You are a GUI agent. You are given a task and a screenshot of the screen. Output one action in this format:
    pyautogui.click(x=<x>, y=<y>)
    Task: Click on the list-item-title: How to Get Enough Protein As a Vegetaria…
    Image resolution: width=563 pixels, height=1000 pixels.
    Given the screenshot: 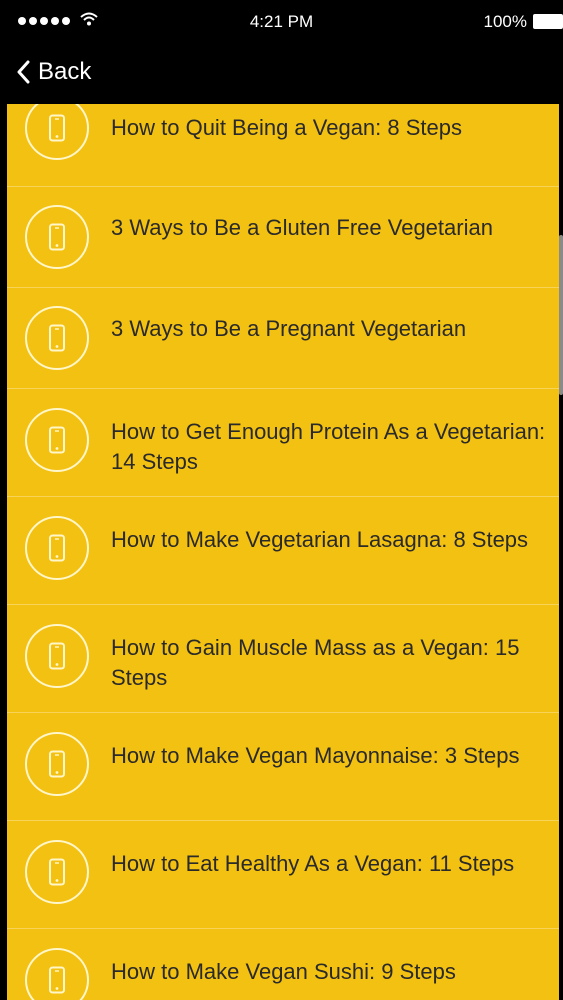 What is the action you would take?
    pyautogui.click(x=328, y=446)
    